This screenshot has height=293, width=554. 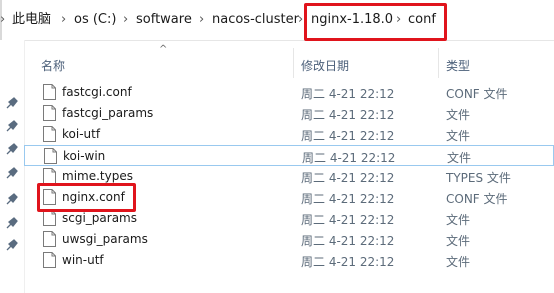 What do you see at coordinates (163, 49) in the screenshot?
I see `sort-ascending-icon: ^` at bounding box center [163, 49].